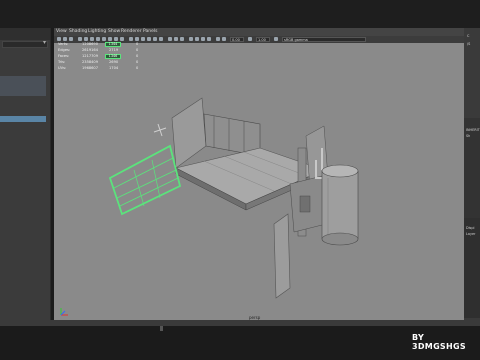 The height and width of the screenshot is (360, 480). I want to click on chevron-down-icon: ▾, so click(44, 42).